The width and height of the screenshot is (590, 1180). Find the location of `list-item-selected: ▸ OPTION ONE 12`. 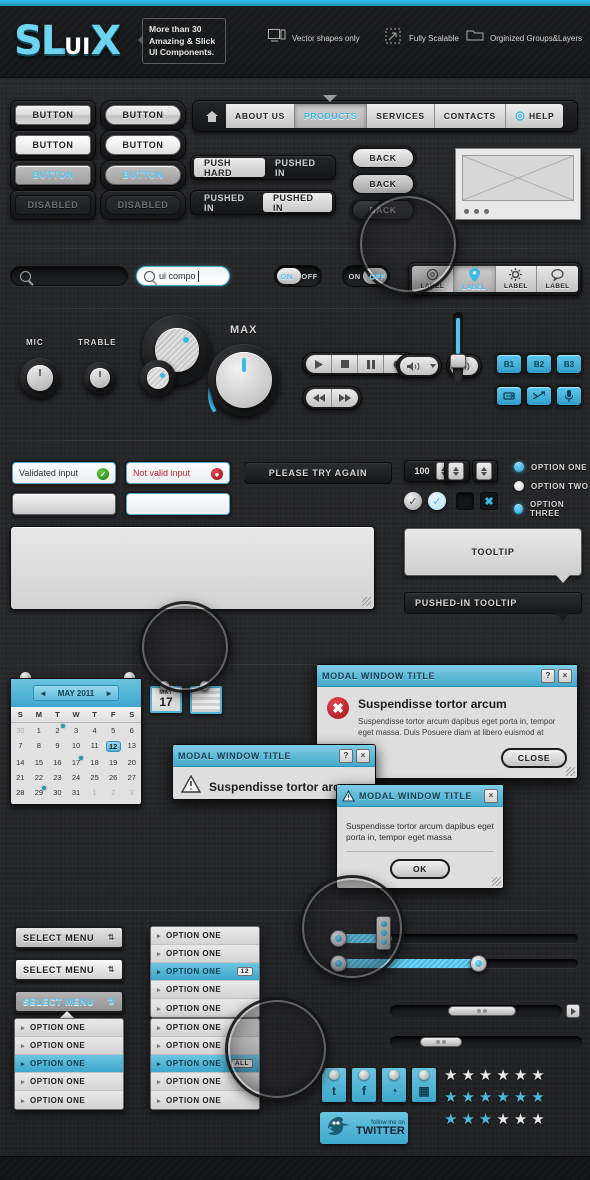

list-item-selected: ▸ OPTION ONE 12 is located at coordinates (205, 972).